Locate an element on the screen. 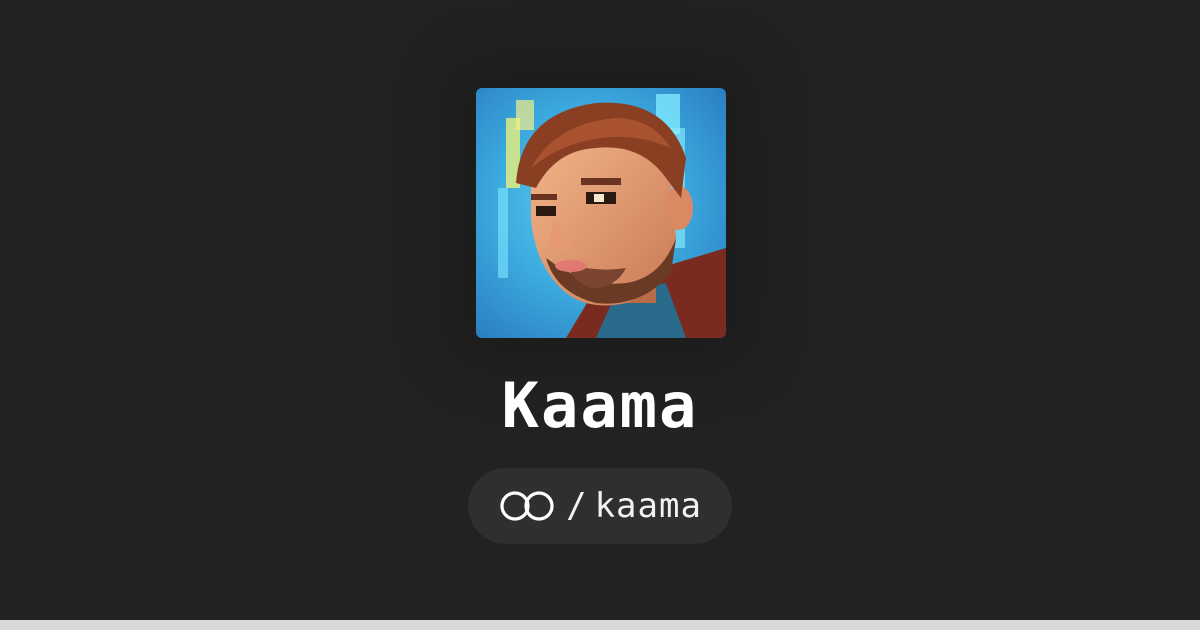 This screenshot has width=1200, height=630. profile-handle-link: / kaama is located at coordinates (600, 506).